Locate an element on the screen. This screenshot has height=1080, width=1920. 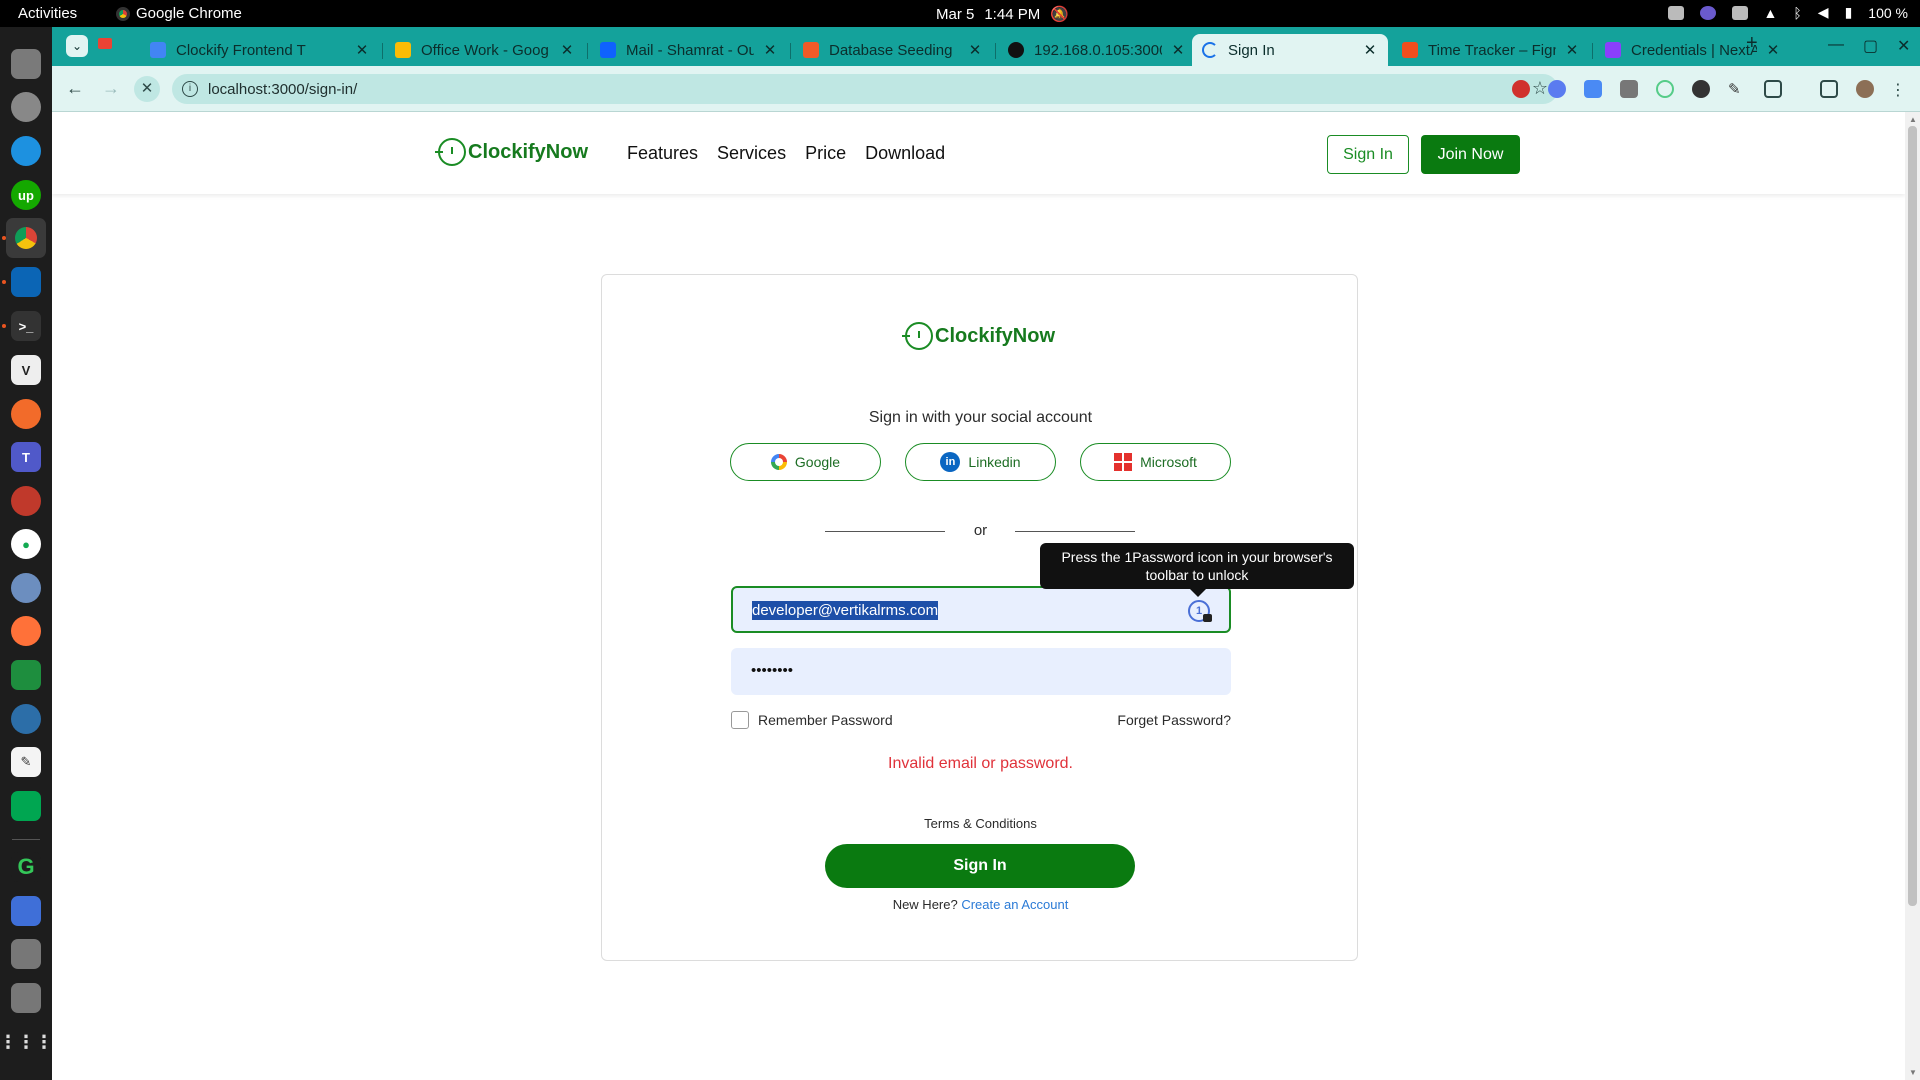
kdevelop-icon is located at coordinates (26, 719).